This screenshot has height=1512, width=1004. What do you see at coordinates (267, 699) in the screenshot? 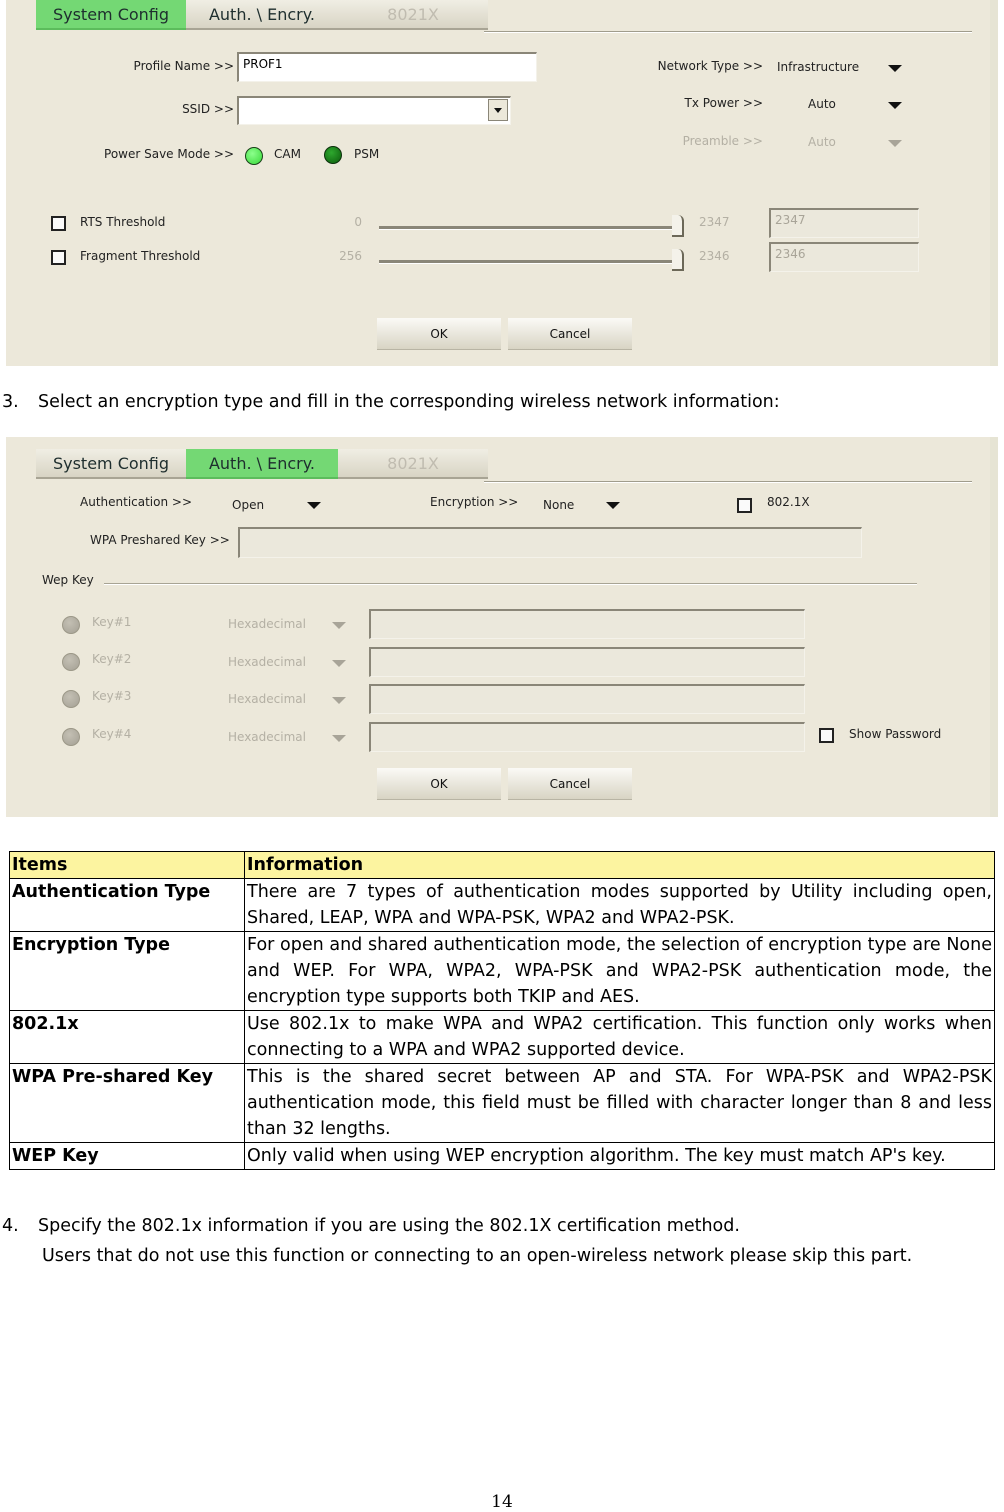
I see `key3-format-select: Hexadecimal` at bounding box center [267, 699].